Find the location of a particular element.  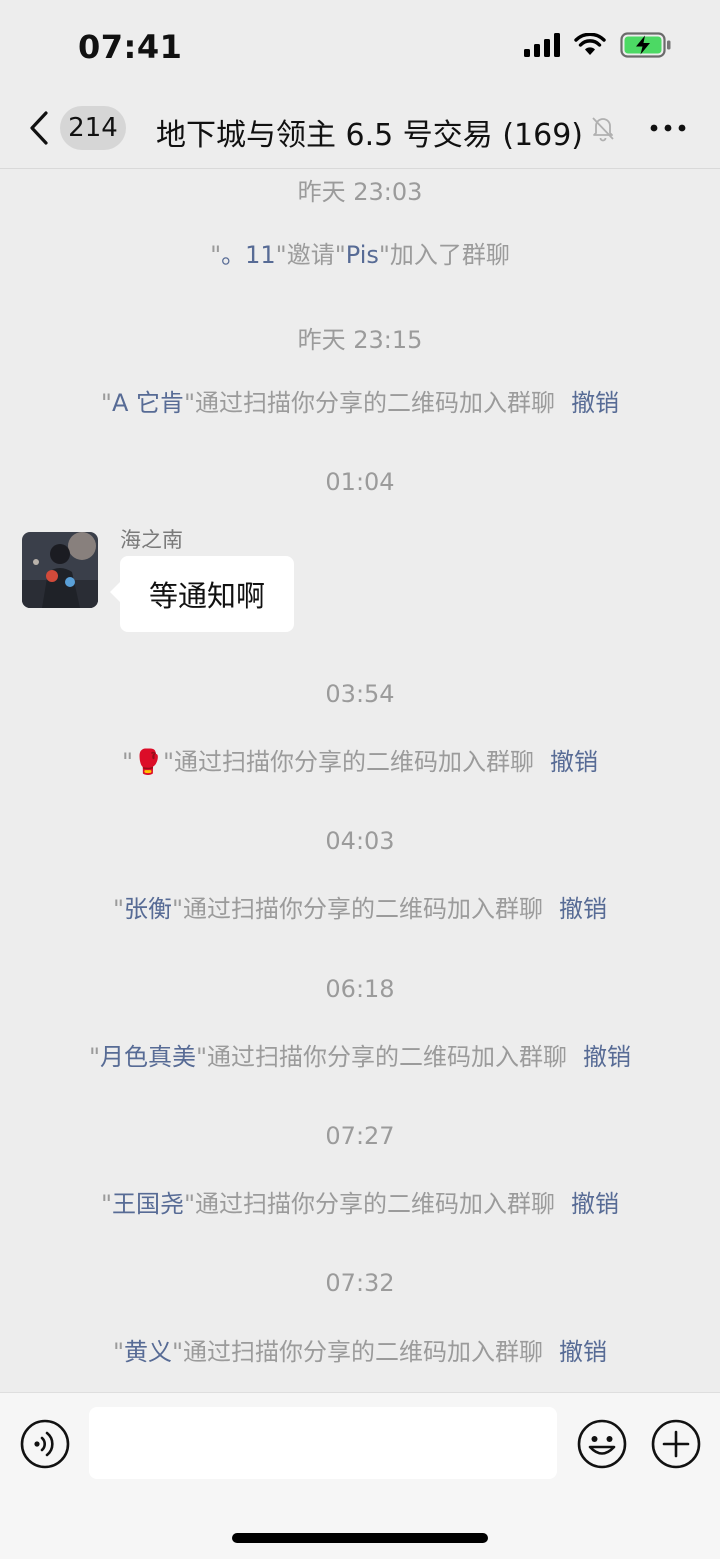

avatar-image is located at coordinates (60, 570).